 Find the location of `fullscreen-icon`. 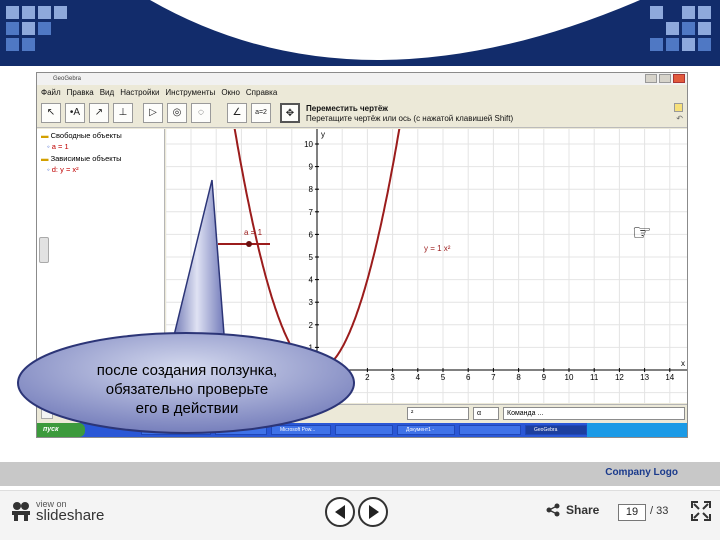

fullscreen-icon is located at coordinates (701, 511).